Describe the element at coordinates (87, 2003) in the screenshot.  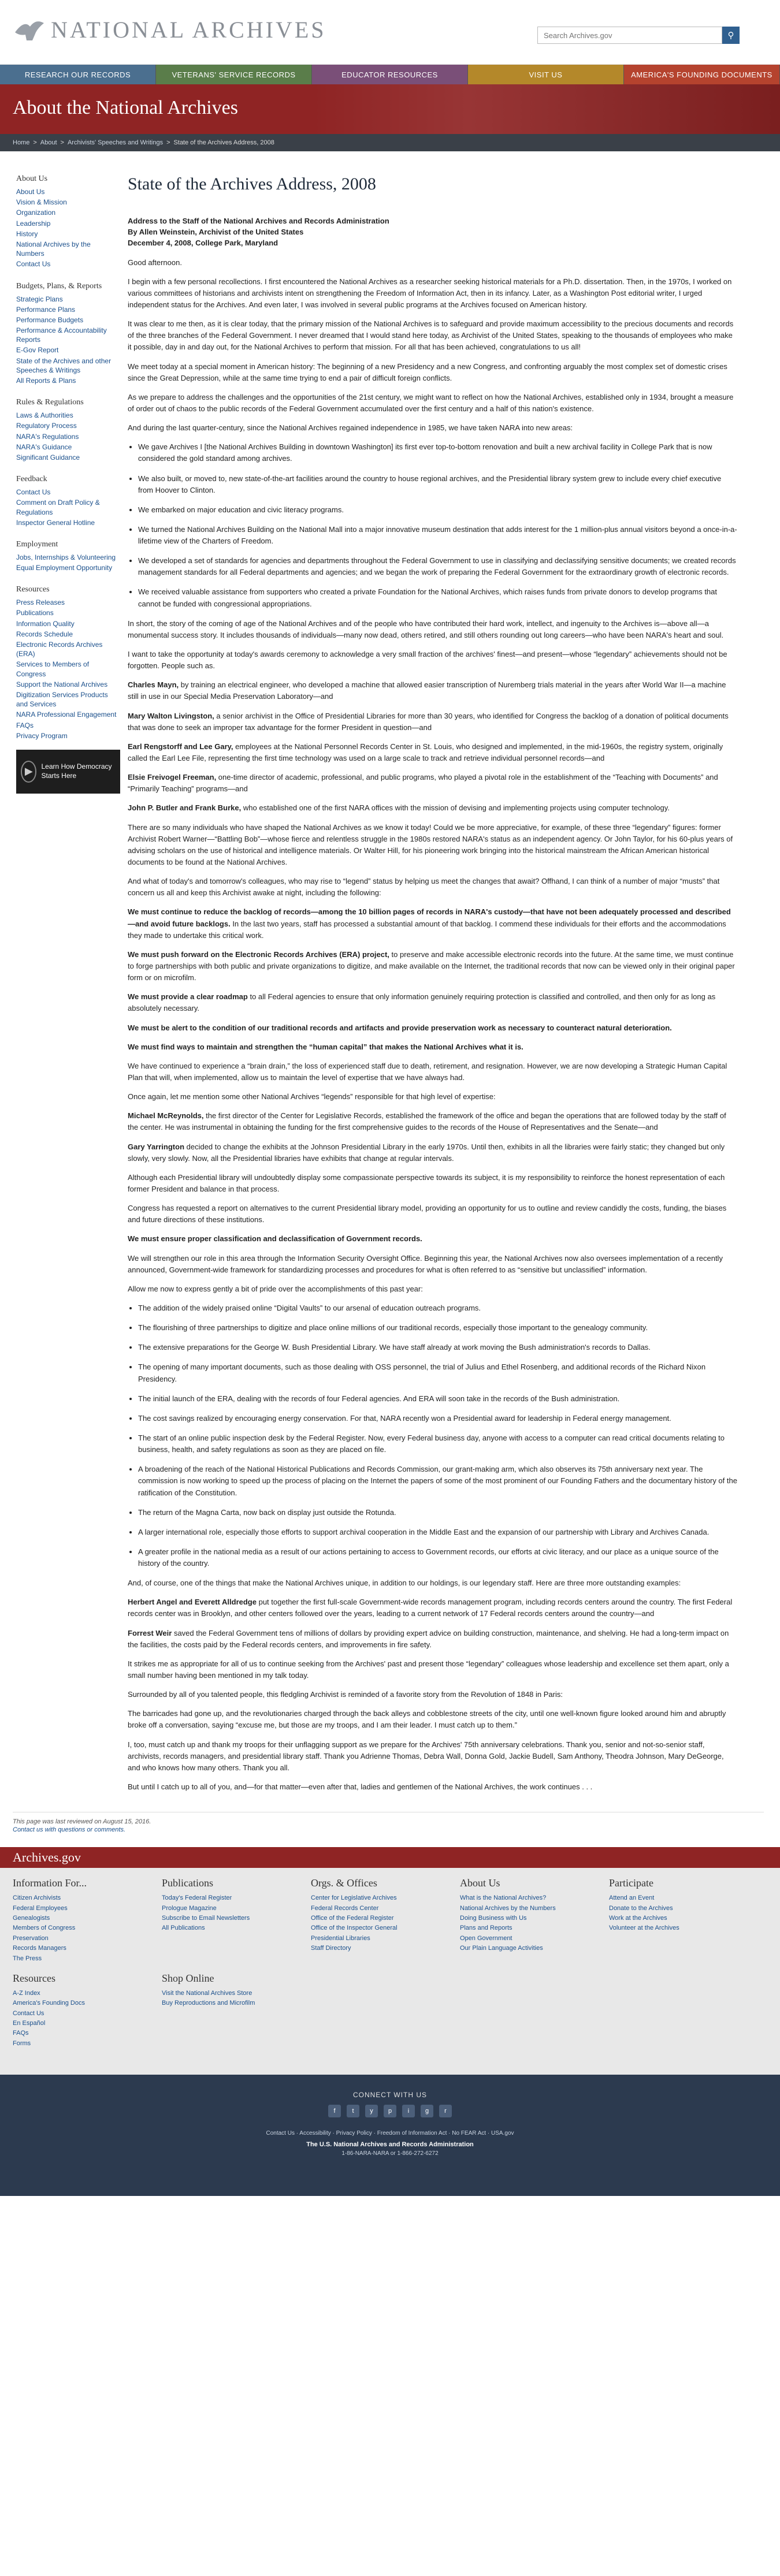
I see `footer-link: America's Founding Docs` at that location.